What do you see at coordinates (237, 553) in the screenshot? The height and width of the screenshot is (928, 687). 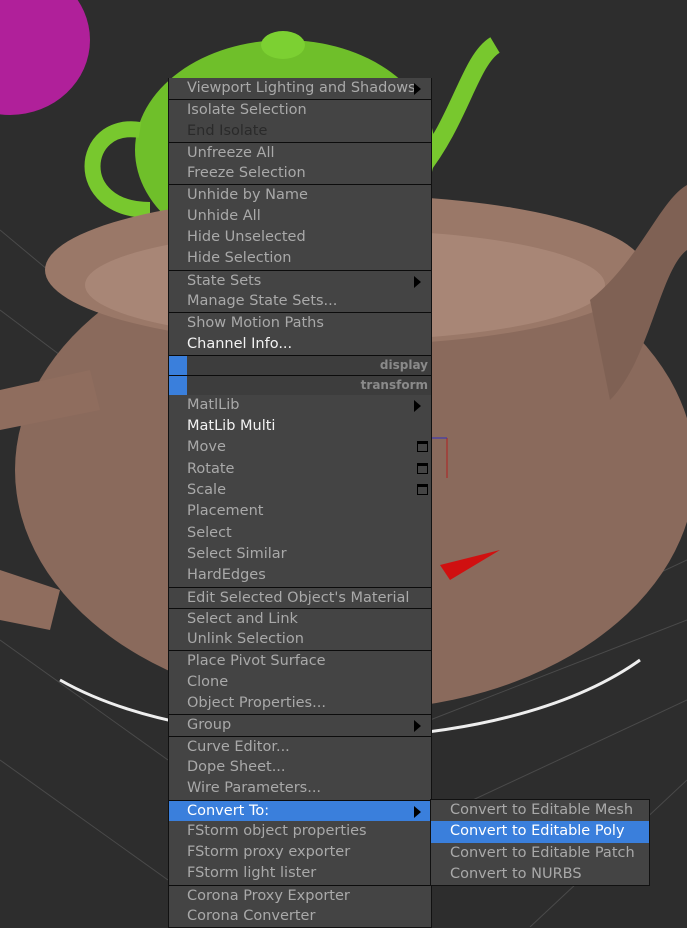 I see `menu-item-label: Select Similar` at bounding box center [237, 553].